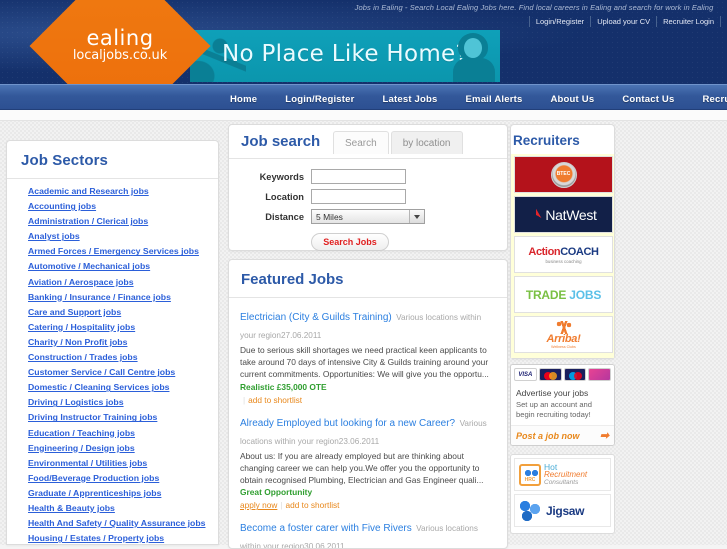 This screenshot has width=727, height=549. Describe the element at coordinates (368, 279) in the screenshot. I see `featured-jobs-title: Featured Jobs` at that location.